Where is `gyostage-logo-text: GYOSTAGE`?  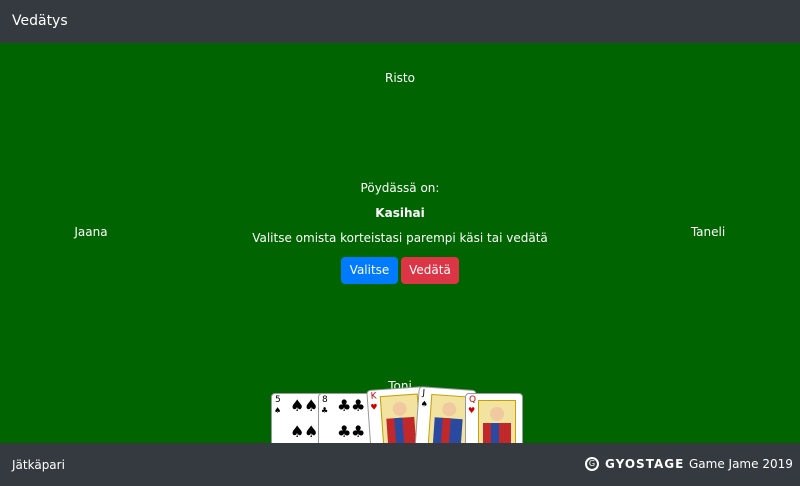 gyostage-logo-text: GYOSTAGE is located at coordinates (645, 464).